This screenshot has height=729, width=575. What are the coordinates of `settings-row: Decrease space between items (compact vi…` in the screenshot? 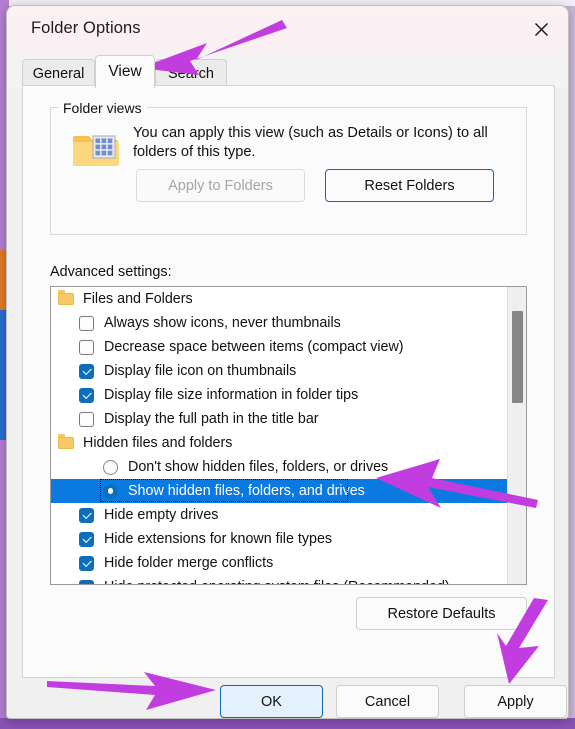 It's located at (279, 347).